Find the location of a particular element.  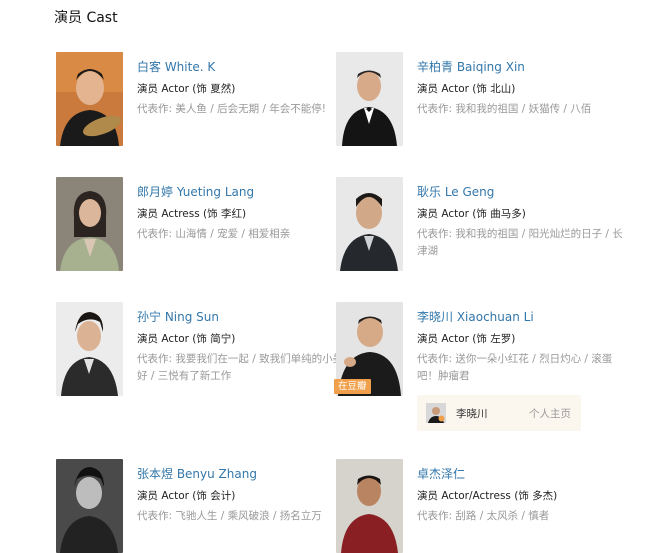

cast-role: 演员 Actor (饰 夏然) is located at coordinates (186, 89).